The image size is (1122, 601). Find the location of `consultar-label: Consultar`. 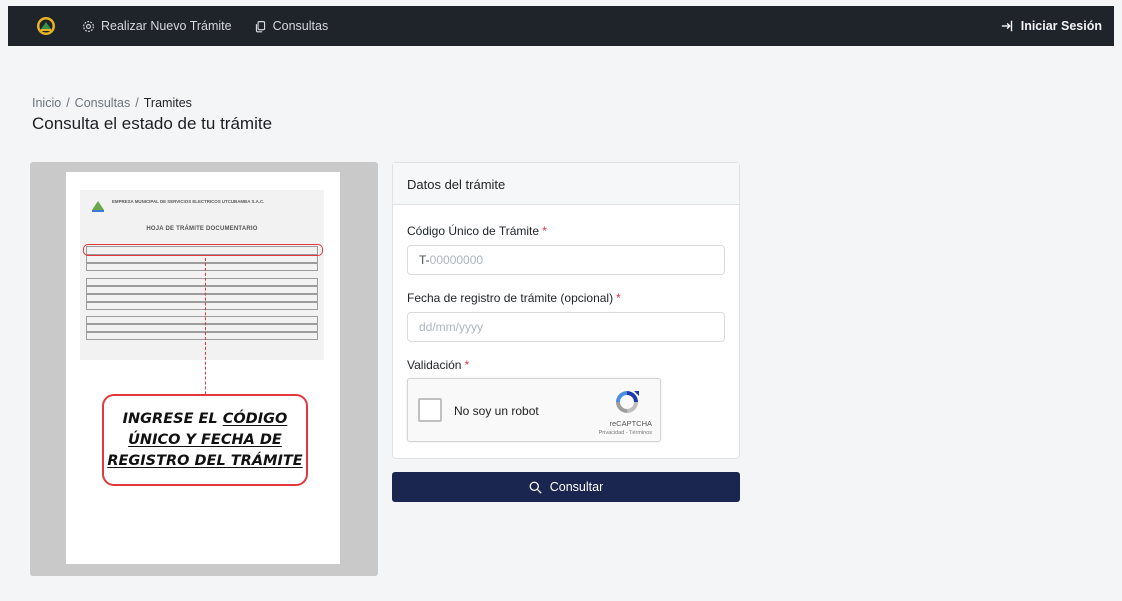

consultar-label: Consultar is located at coordinates (576, 487).